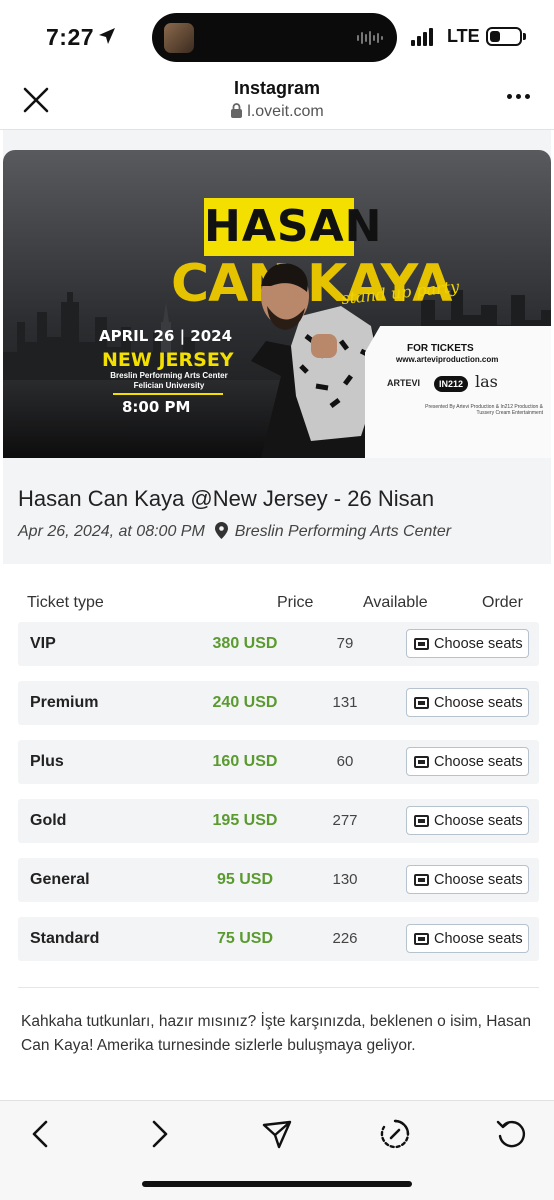 This screenshot has height=1200, width=554. What do you see at coordinates (277, 1184) in the screenshot?
I see `home-indicator` at bounding box center [277, 1184].